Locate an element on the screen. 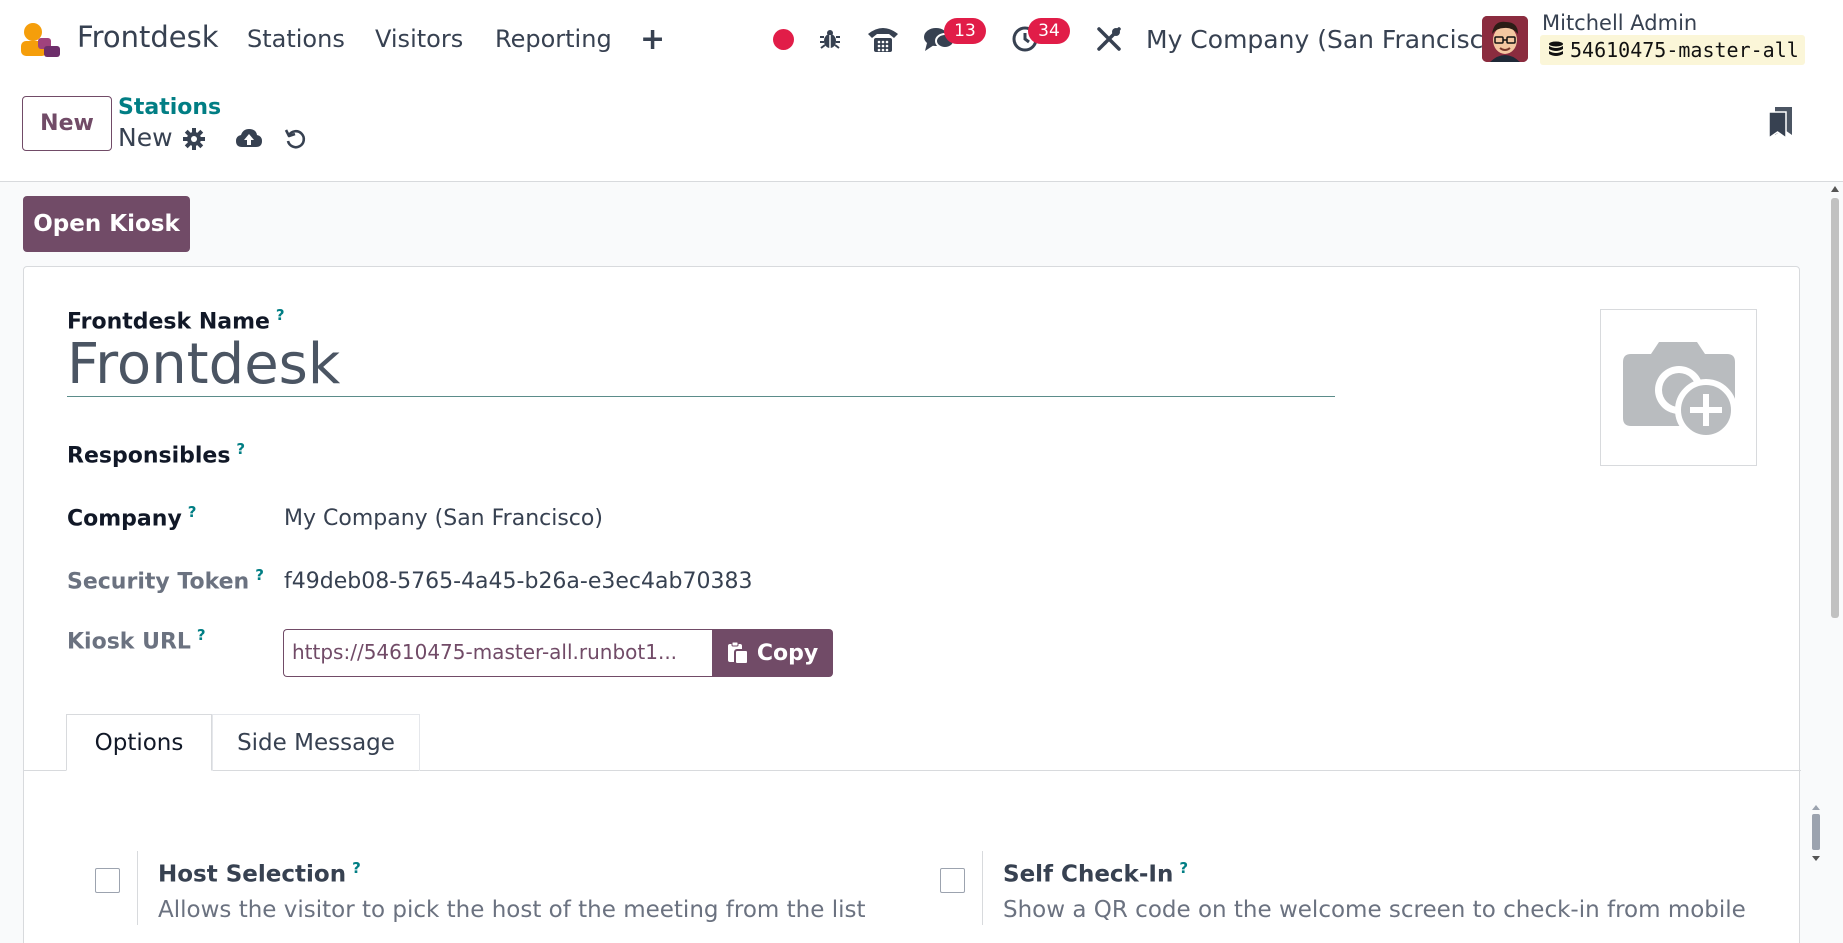 The height and width of the screenshot is (943, 1843). frontdesk-app-icon is located at coordinates (41, 40).